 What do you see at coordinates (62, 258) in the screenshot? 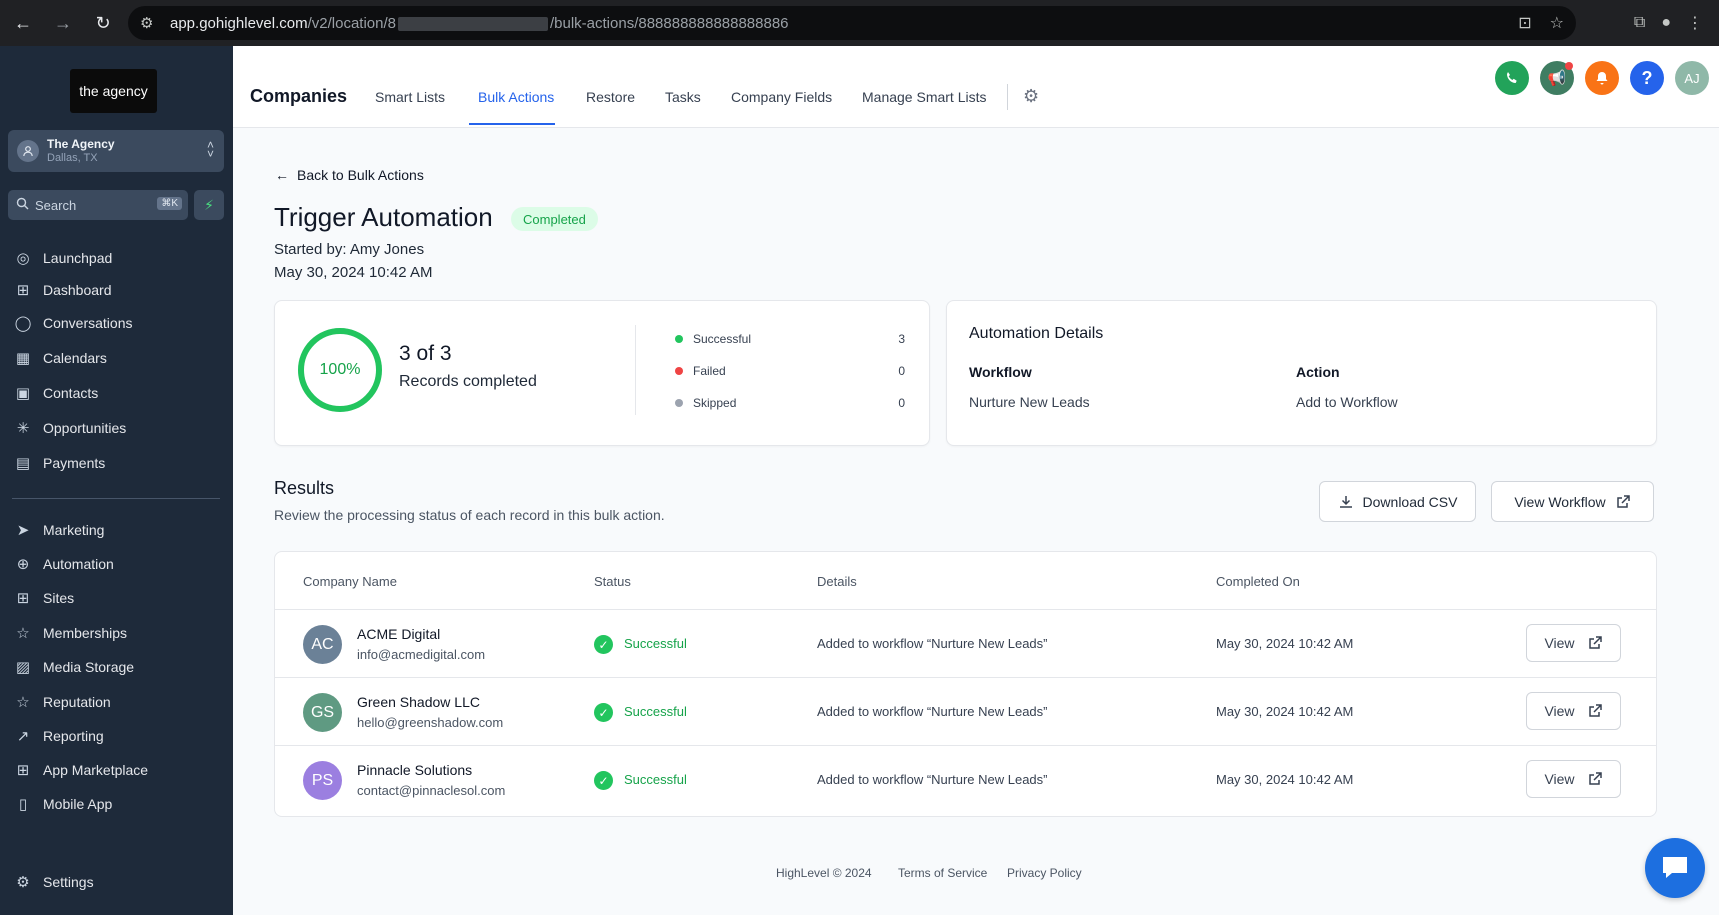
I see `sidebar-item-launchpad: ◎ Launchpad` at bounding box center [62, 258].